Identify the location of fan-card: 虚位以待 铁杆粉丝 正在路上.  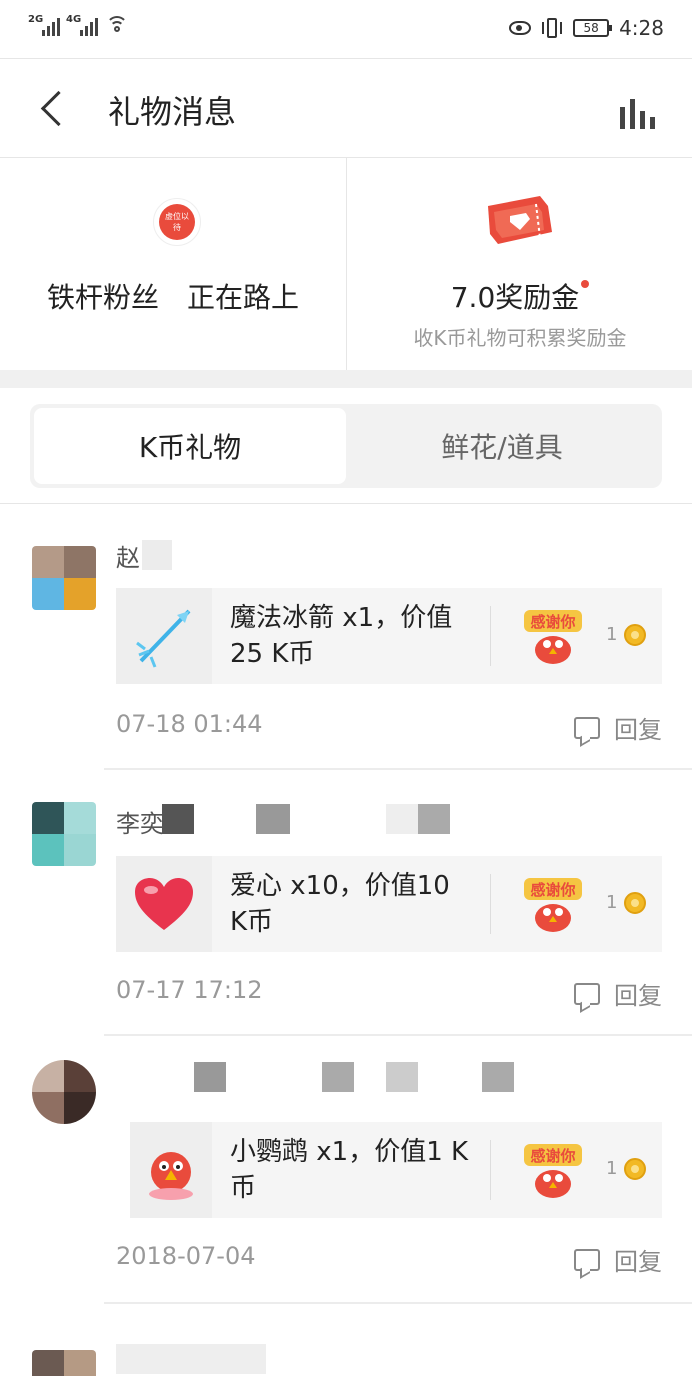
(173, 264).